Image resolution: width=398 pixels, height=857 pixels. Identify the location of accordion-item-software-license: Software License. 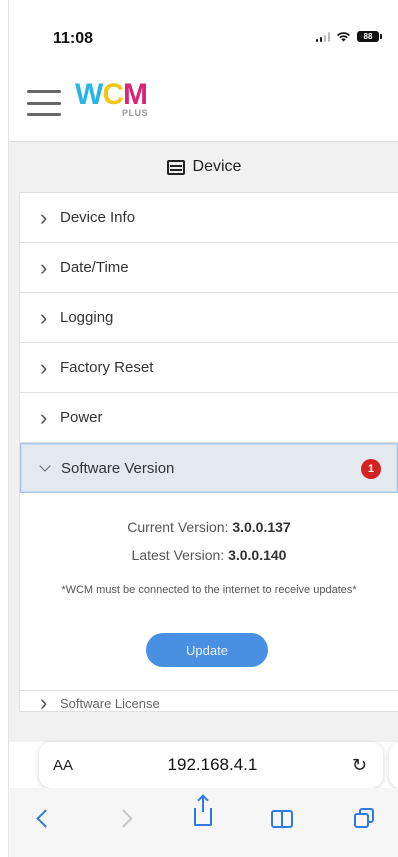
(209, 701).